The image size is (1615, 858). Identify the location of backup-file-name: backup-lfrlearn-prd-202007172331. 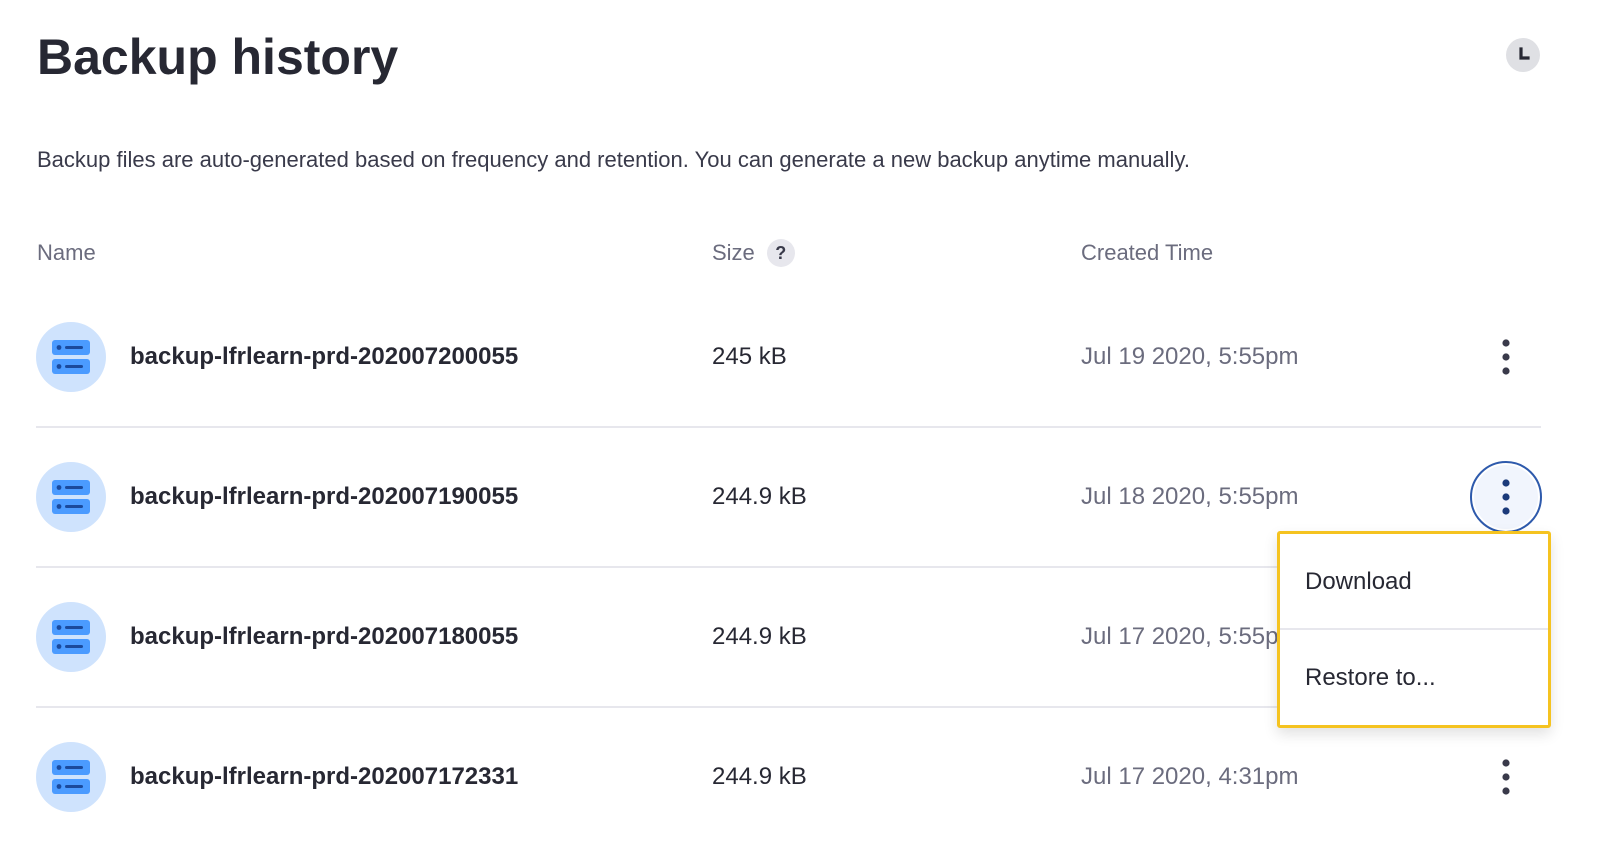
(324, 777).